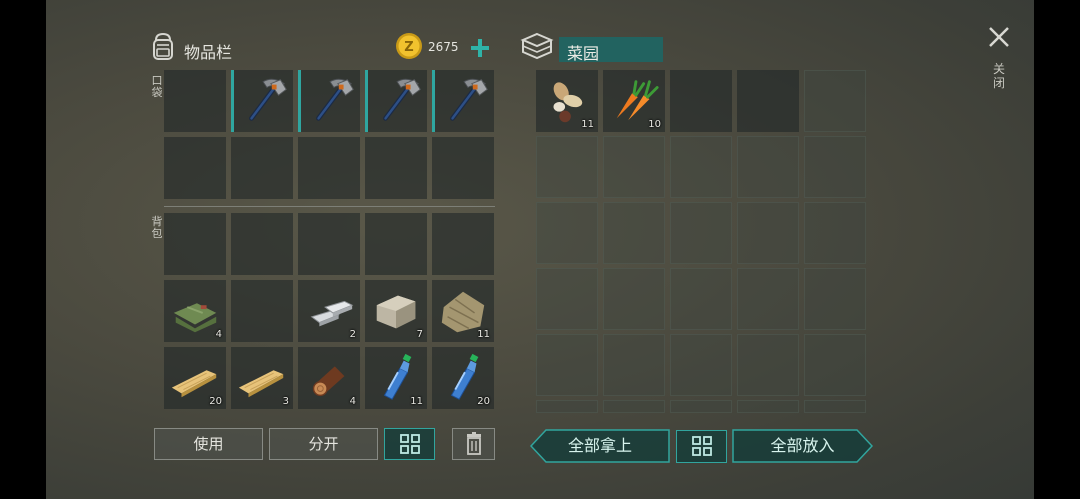 The height and width of the screenshot is (499, 1080). Describe the element at coordinates (208, 444) in the screenshot. I see `use-button: 使用` at that location.